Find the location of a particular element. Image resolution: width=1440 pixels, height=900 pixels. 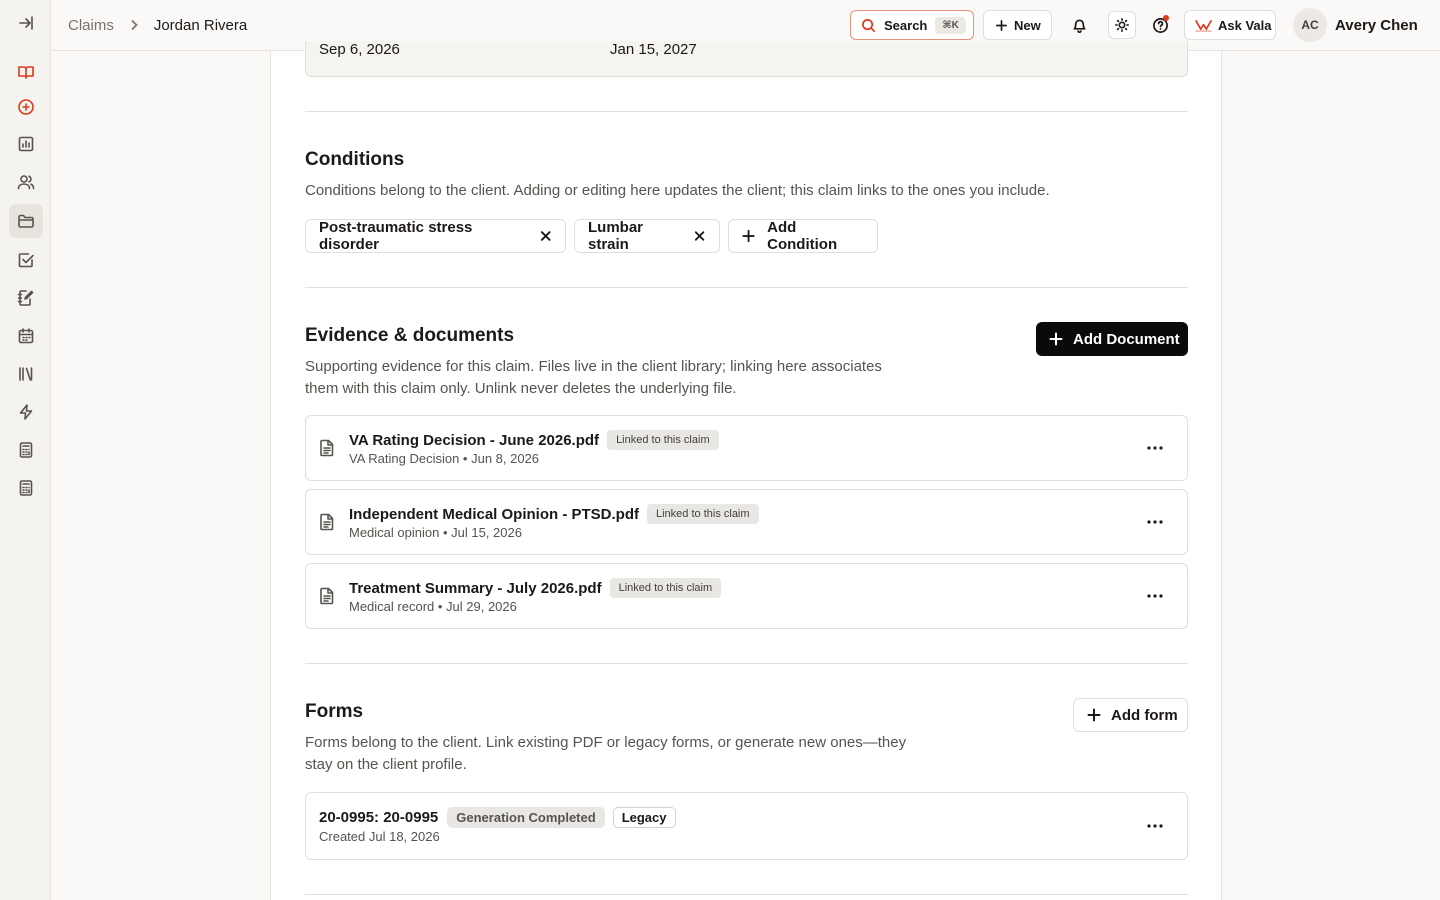

document-name: Treatment Summary - July 2026.pdf is located at coordinates (475, 588).